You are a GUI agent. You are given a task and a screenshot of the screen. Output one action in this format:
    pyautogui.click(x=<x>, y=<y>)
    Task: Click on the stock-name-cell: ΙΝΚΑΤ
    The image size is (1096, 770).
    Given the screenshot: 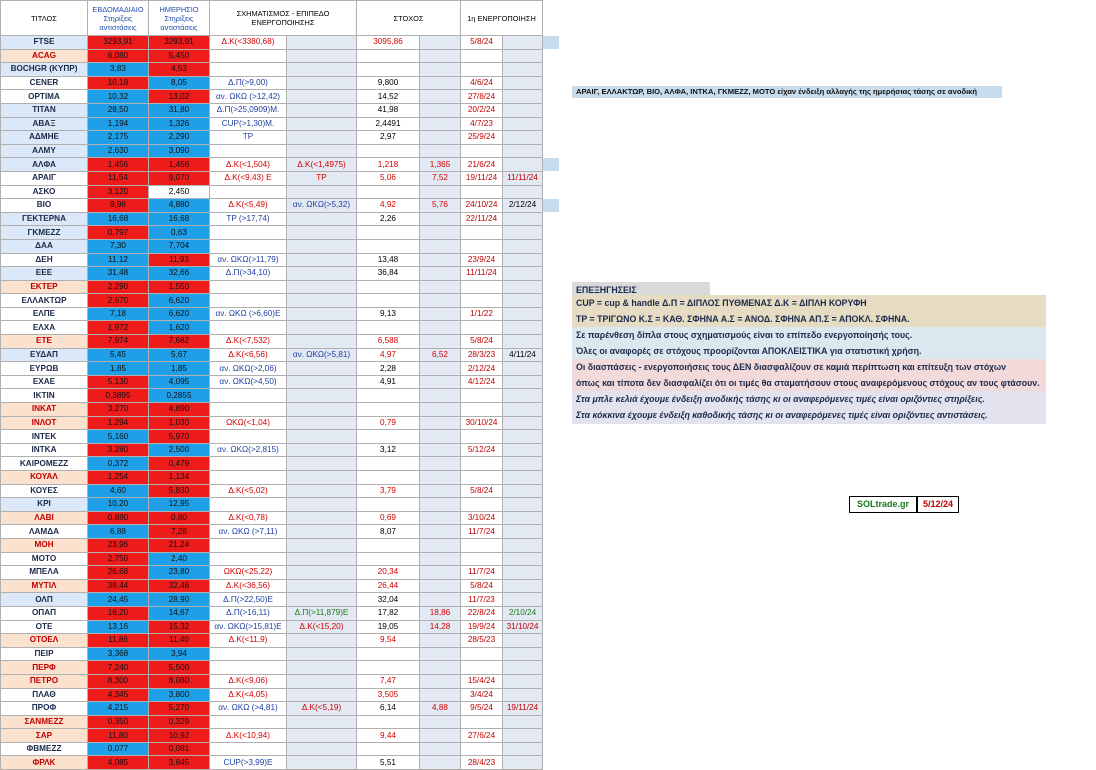 What is the action you would take?
    pyautogui.click(x=44, y=409)
    